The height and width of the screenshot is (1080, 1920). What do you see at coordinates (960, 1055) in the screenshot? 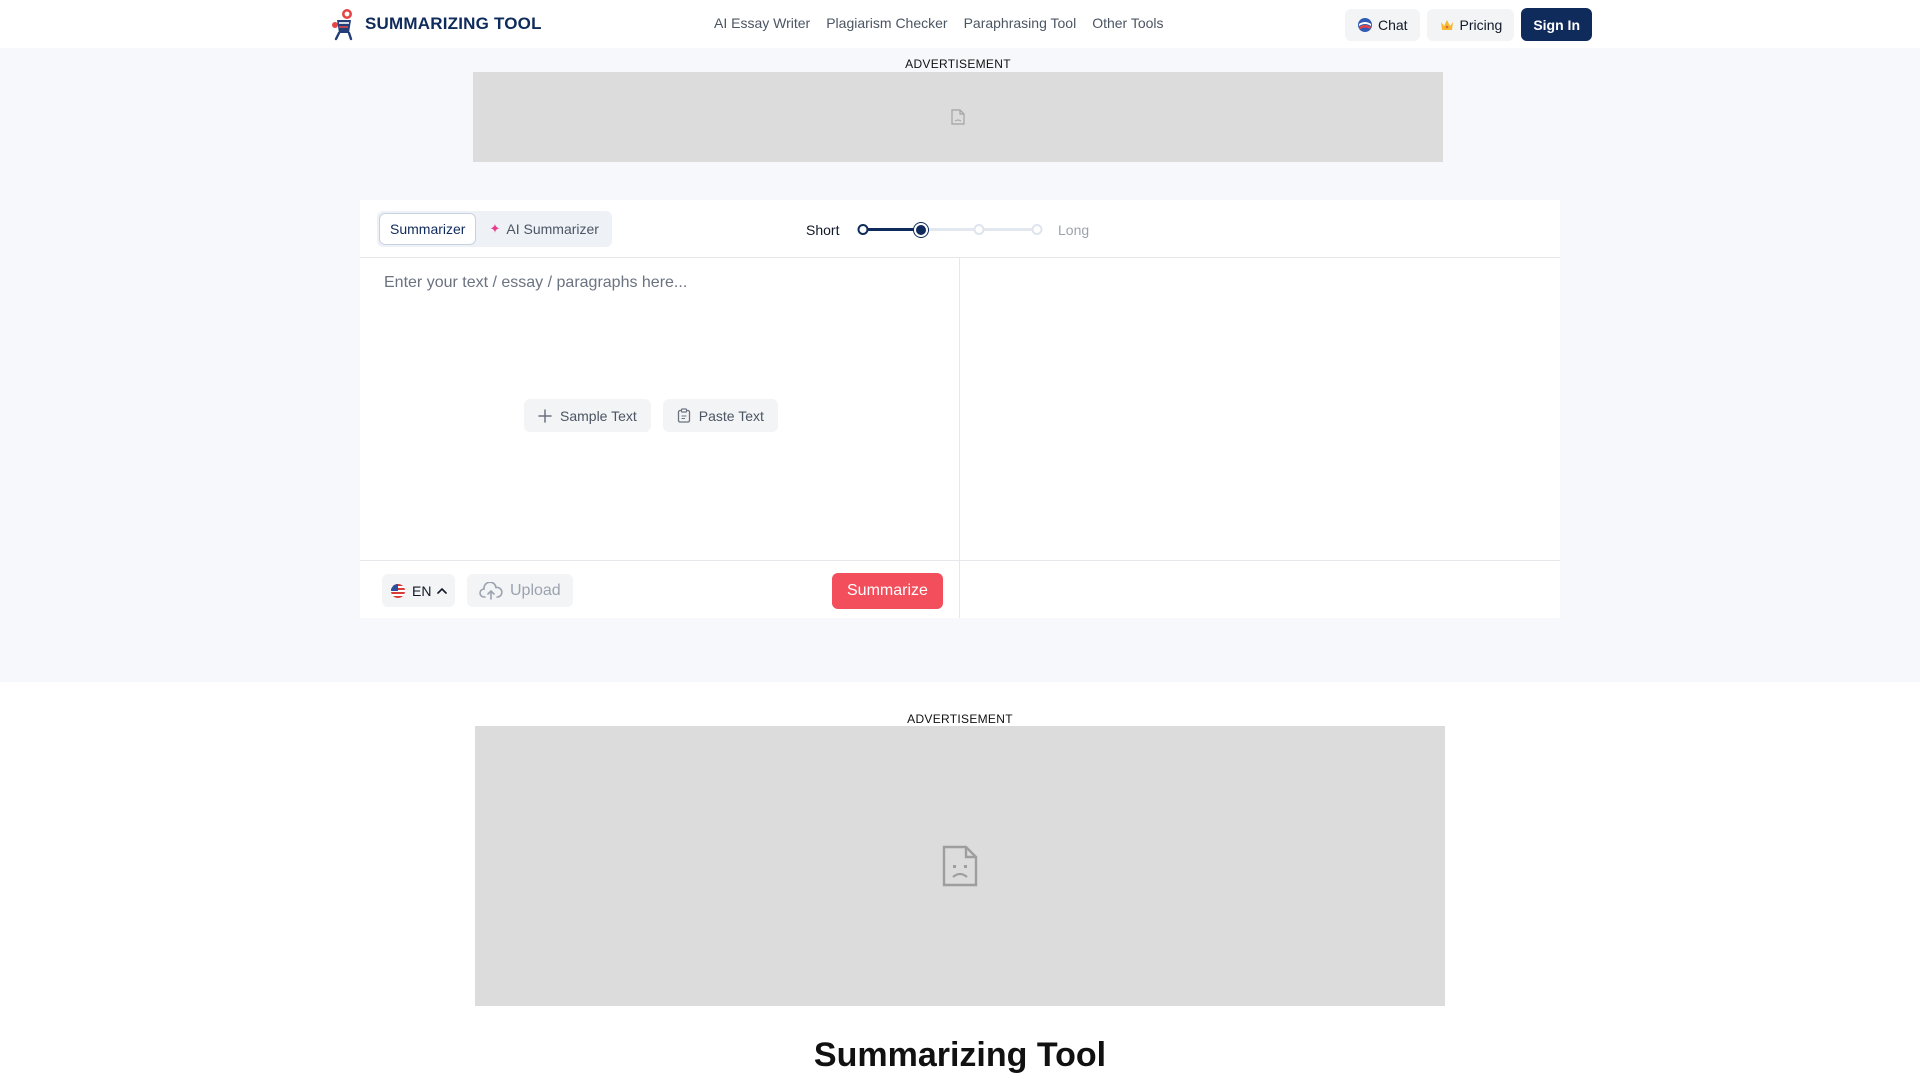
I see `page-title: Summarizing Tool` at bounding box center [960, 1055].